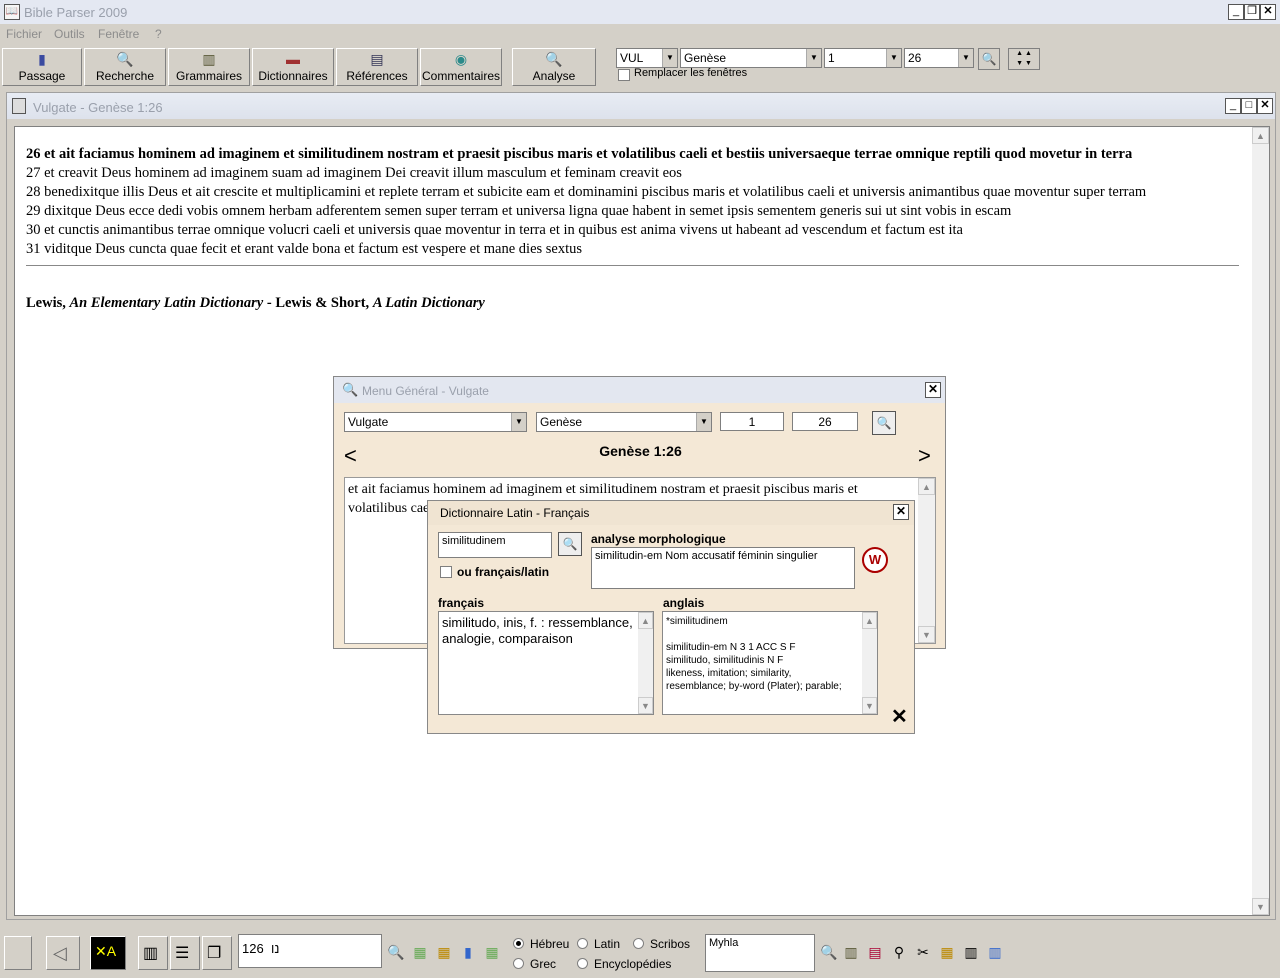 The width and height of the screenshot is (1280, 978). What do you see at coordinates (1260, 521) in the screenshot?
I see `vertical-scrollbar: ▲ ▼` at bounding box center [1260, 521].